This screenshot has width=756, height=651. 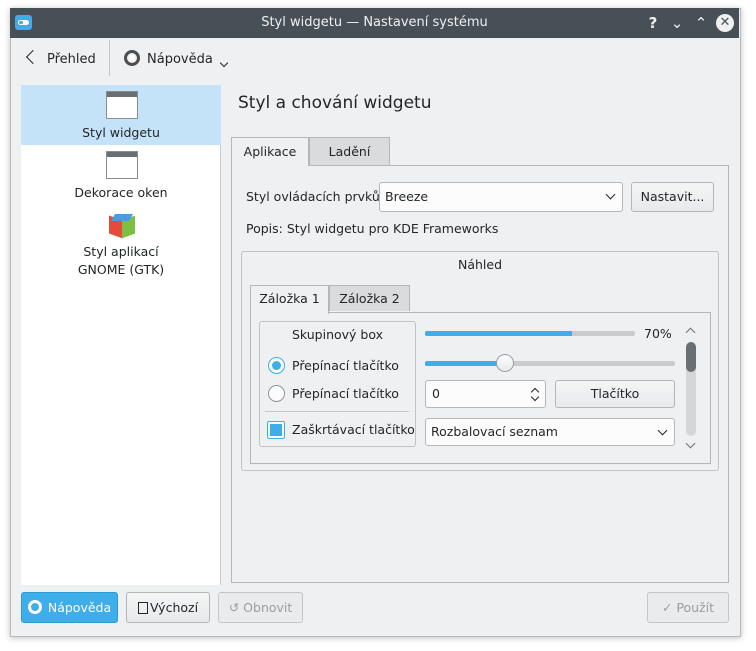 I want to click on sidebar-item-gtk-style: Styl aplikací GNOME (GTK), so click(x=121, y=245).